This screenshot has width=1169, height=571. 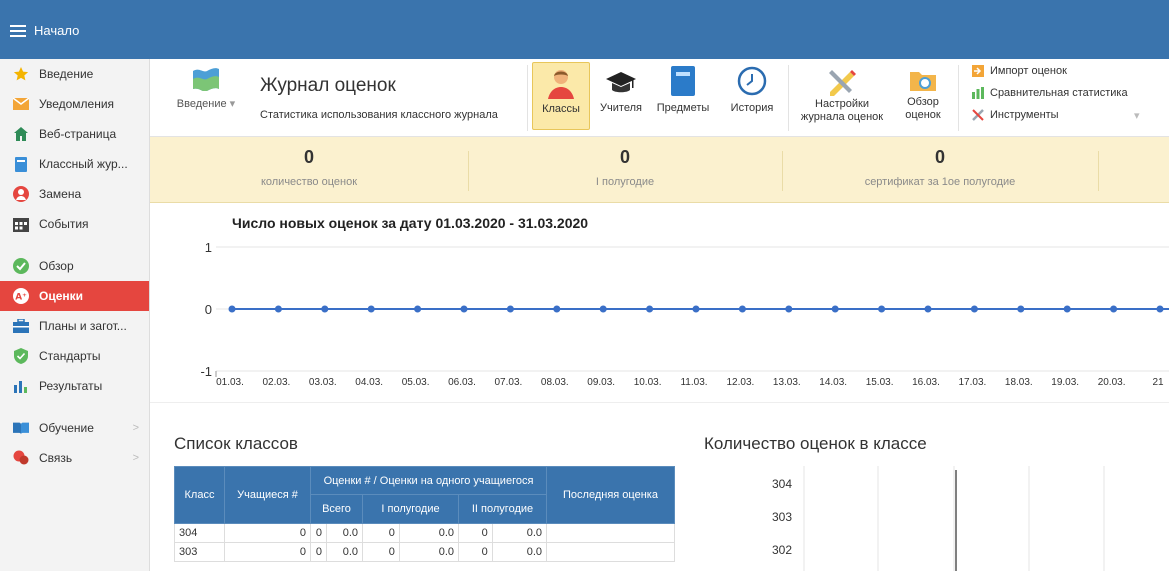 What do you see at coordinates (71, 386) in the screenshot?
I see `sidebar-item-label: Результаты` at bounding box center [71, 386].